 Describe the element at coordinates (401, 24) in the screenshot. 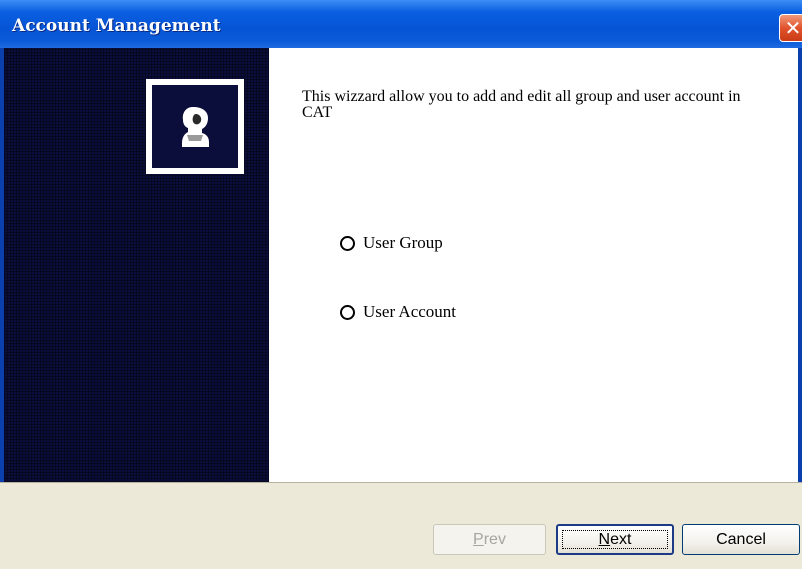

I see `title-bar: Account Management ✕` at that location.